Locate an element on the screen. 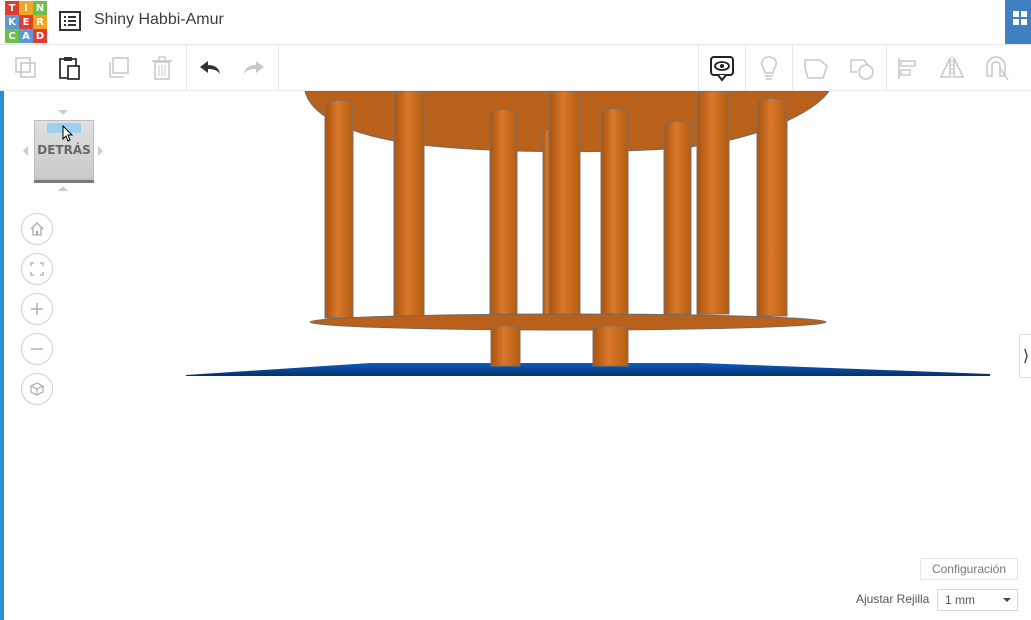  undo-icon is located at coordinates (210, 67).